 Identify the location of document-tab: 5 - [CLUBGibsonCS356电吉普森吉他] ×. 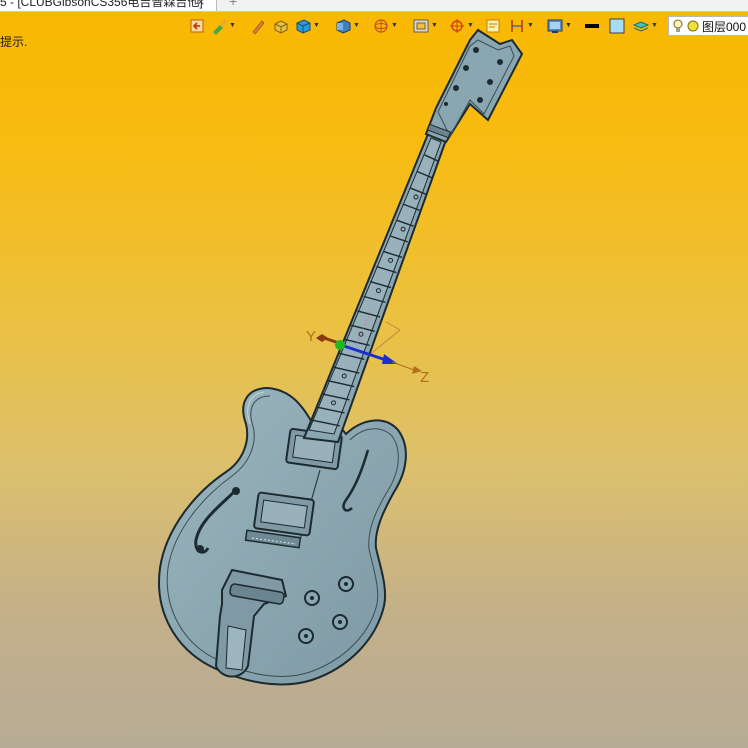
(108, 5).